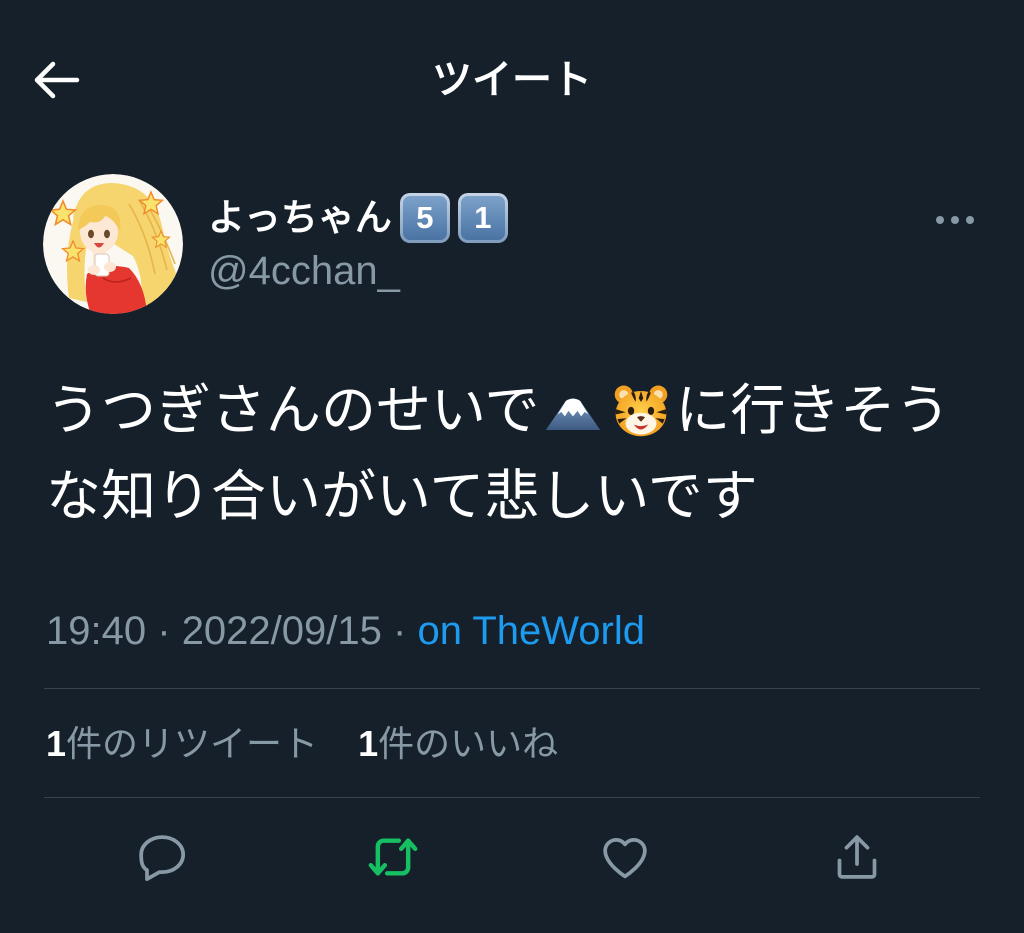 This screenshot has height=933, width=1024. What do you see at coordinates (368, 743) in the screenshot?
I see `like-count: 1` at bounding box center [368, 743].